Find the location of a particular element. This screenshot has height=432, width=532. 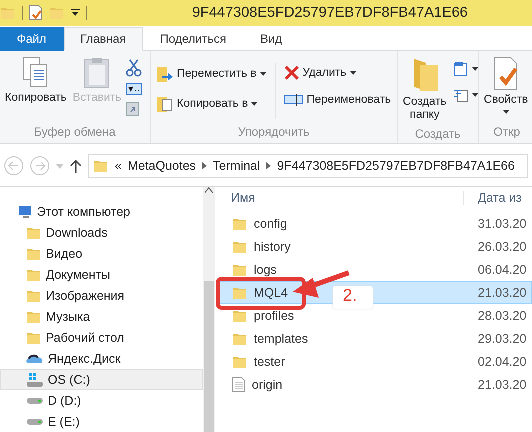

file-name: history is located at coordinates (272, 247).